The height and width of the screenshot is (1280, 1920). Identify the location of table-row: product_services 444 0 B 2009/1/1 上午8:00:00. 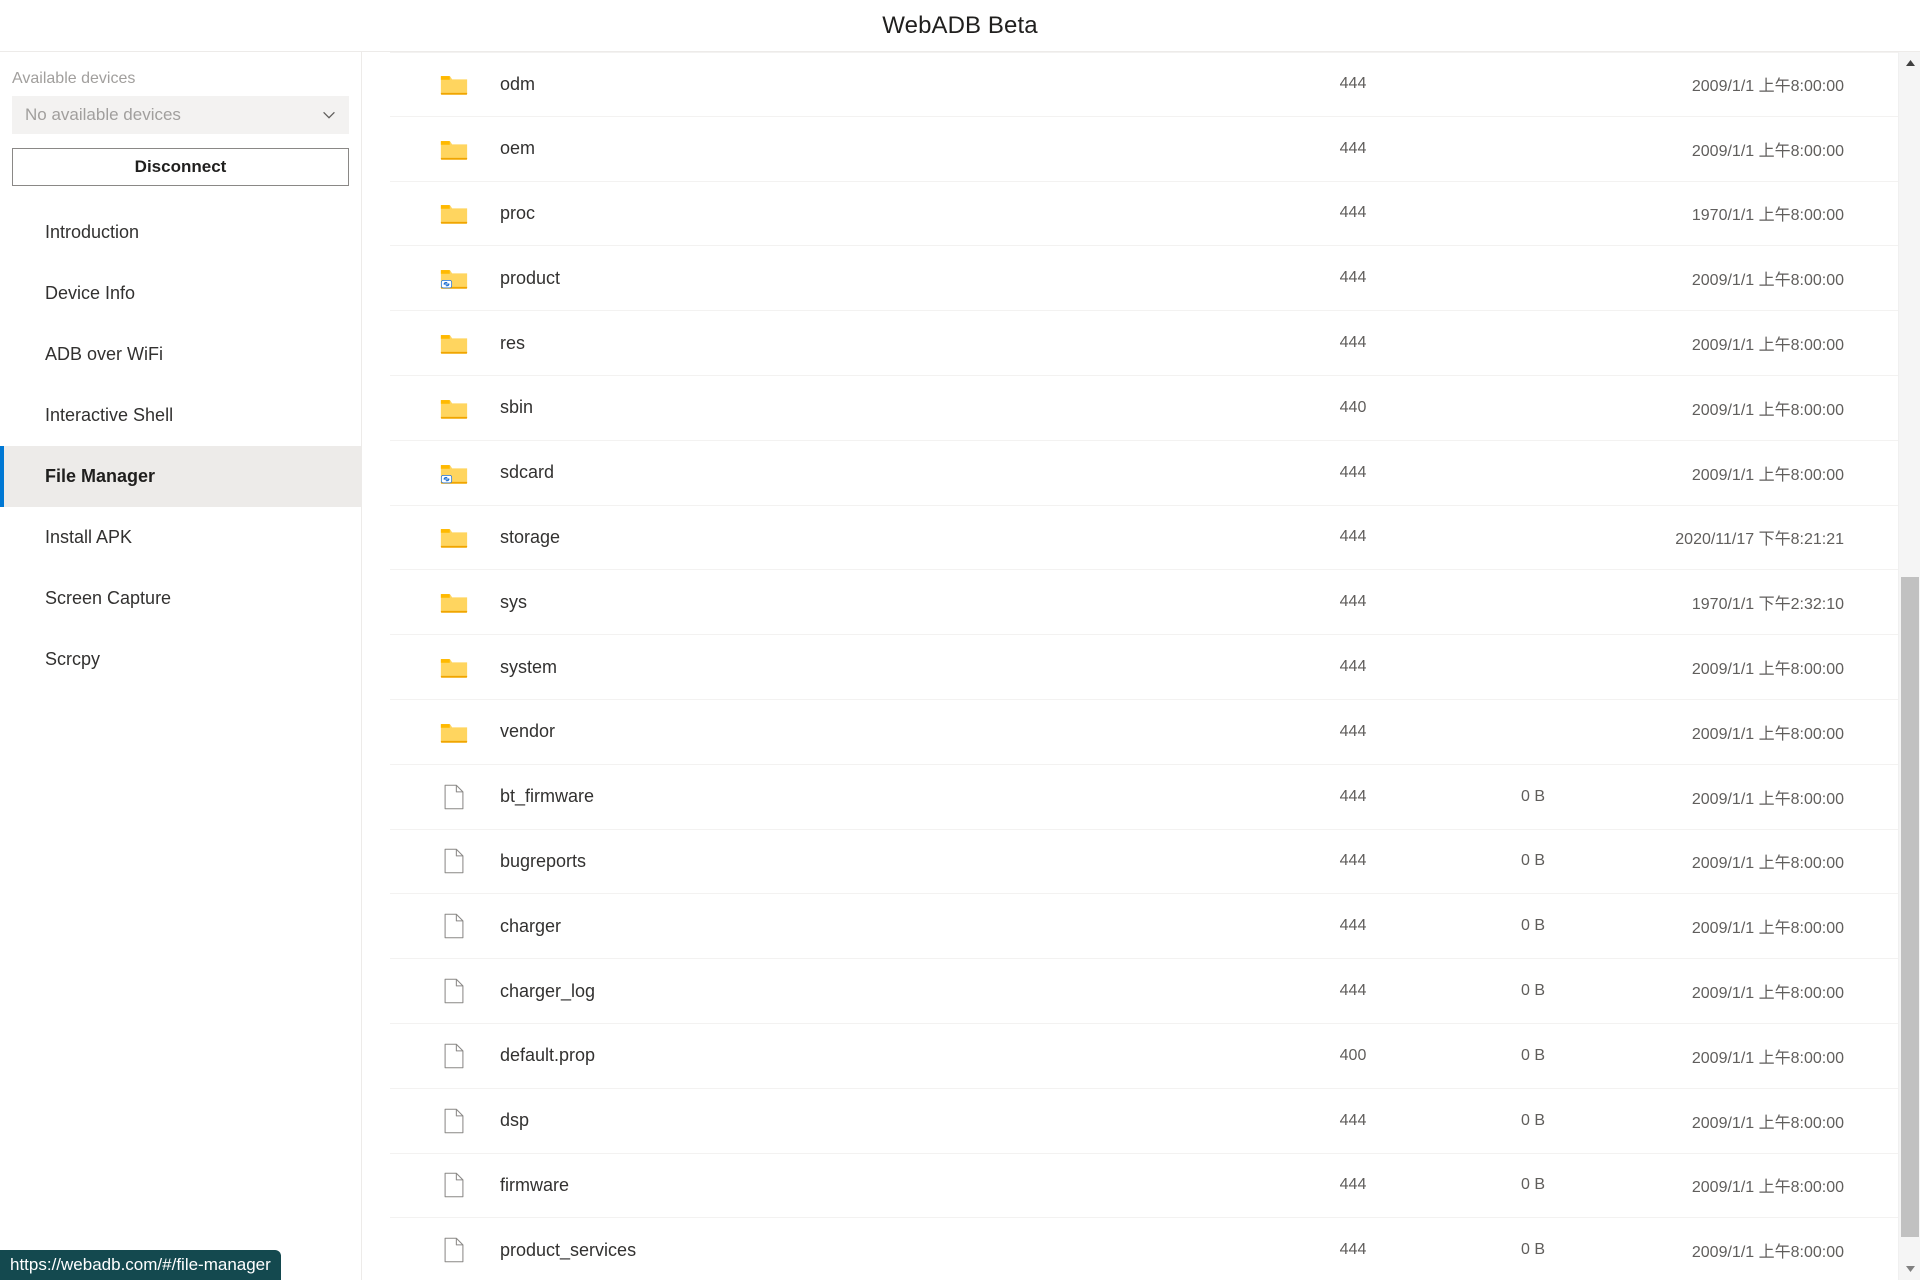
(1144, 1249).